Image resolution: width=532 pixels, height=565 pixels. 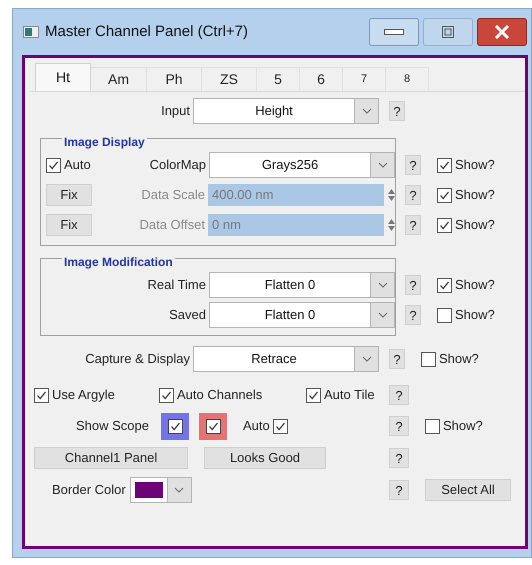 What do you see at coordinates (104, 142) in the screenshot?
I see `group-title: Image Display` at bounding box center [104, 142].